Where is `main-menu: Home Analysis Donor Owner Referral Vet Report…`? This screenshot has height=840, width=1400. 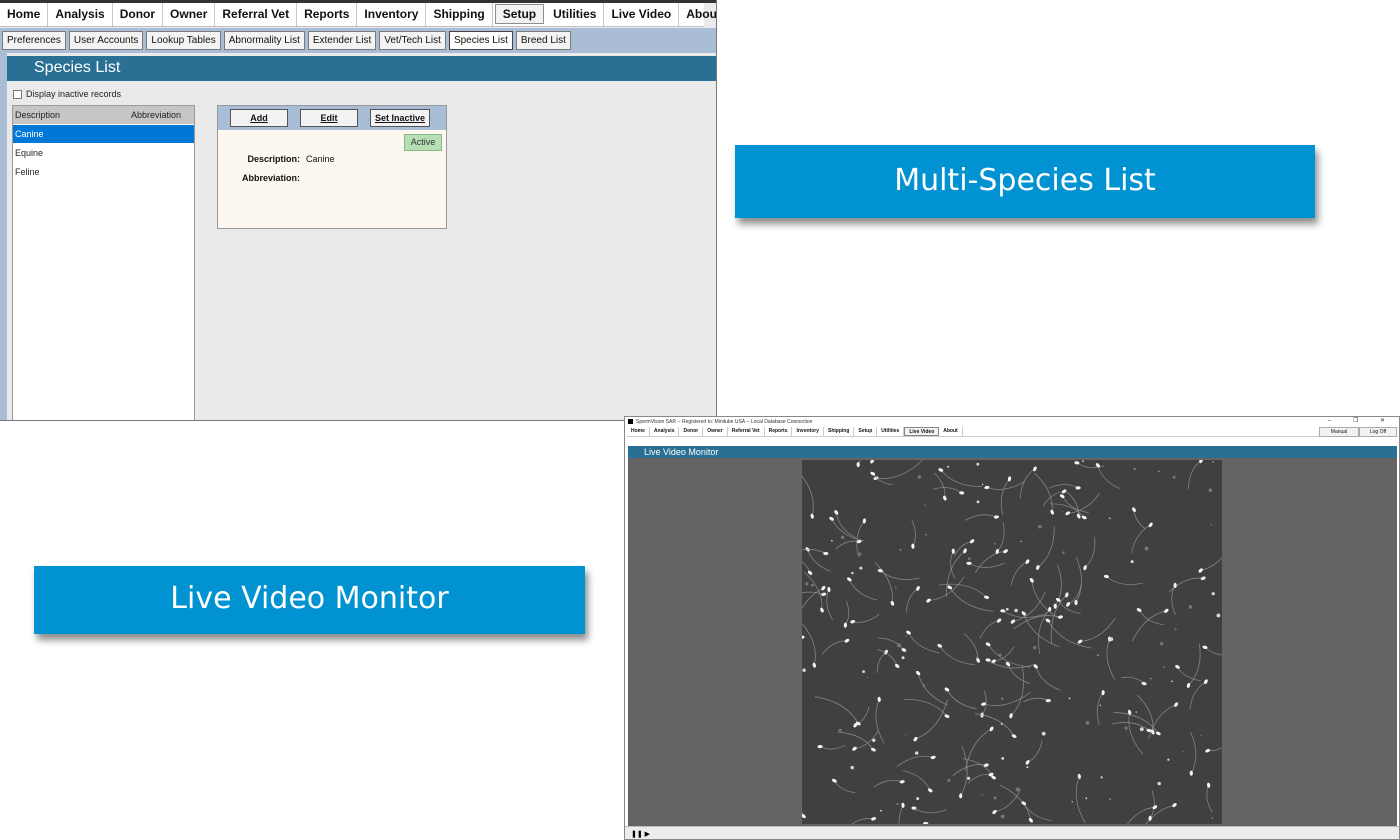
main-menu: Home Analysis Donor Owner Referral Vet Report… is located at coordinates (1012, 432).